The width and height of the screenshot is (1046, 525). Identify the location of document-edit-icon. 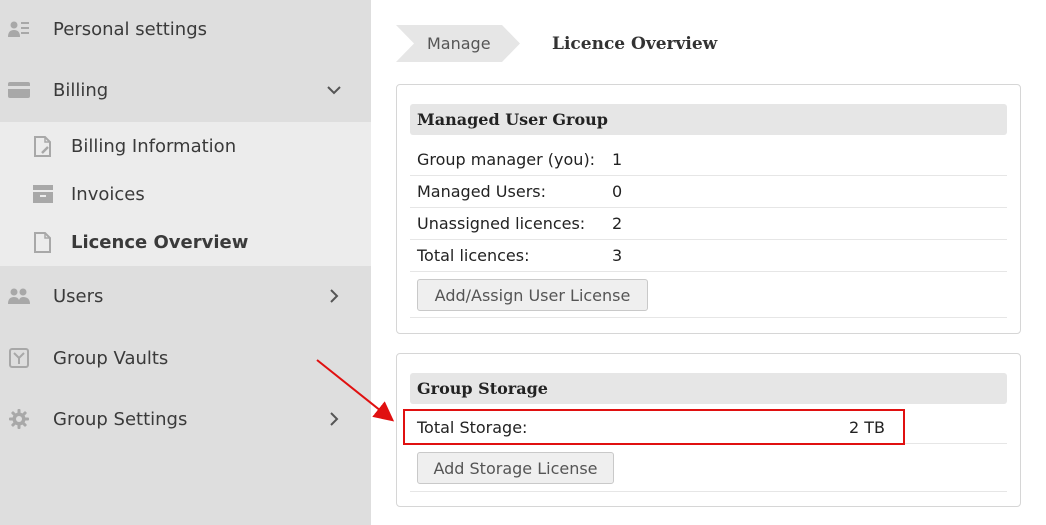
(43, 146).